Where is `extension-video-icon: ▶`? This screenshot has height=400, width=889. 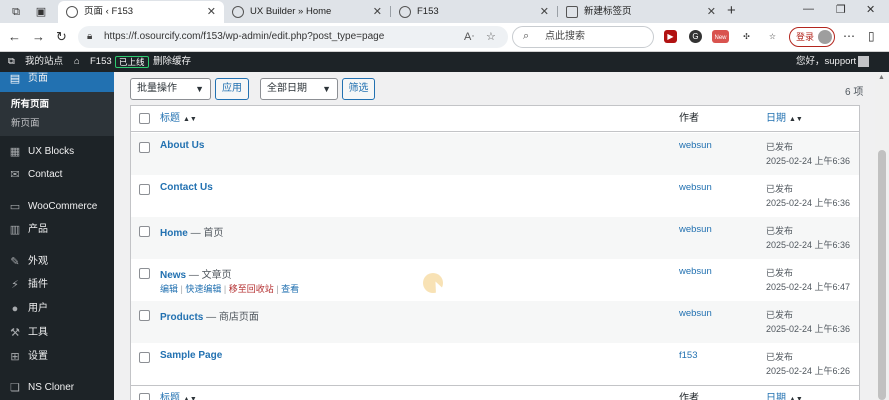
extension-video-icon: ▶ is located at coordinates (670, 36).